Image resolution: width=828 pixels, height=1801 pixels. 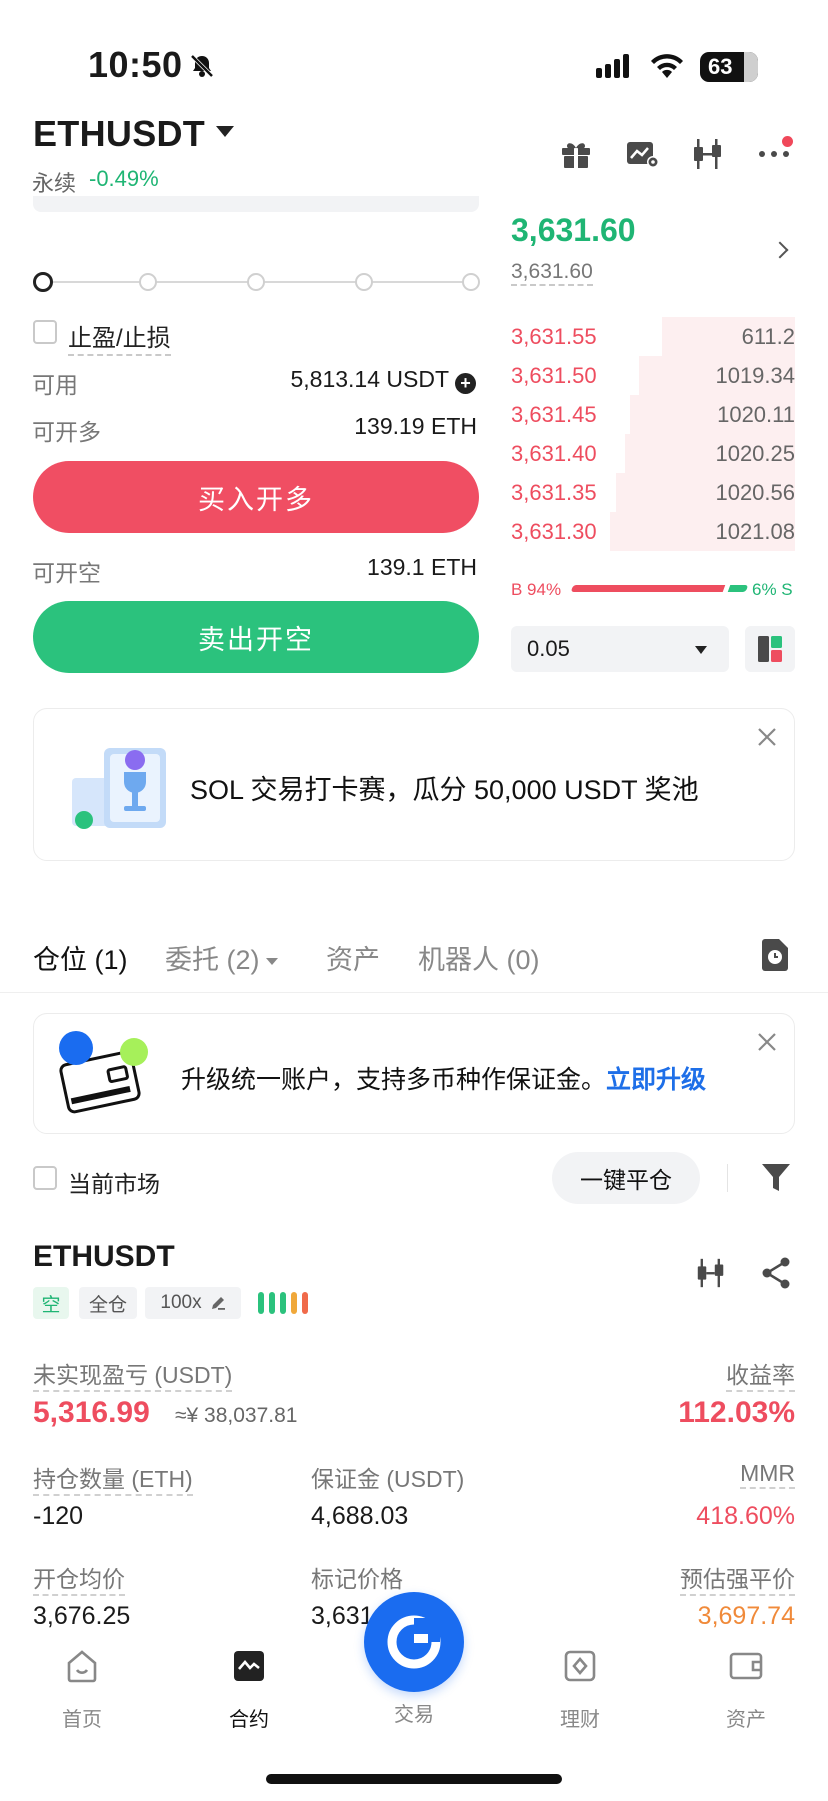 What do you see at coordinates (66, 432) in the screenshot?
I see `can-open-long-label: 可开多` at bounding box center [66, 432].